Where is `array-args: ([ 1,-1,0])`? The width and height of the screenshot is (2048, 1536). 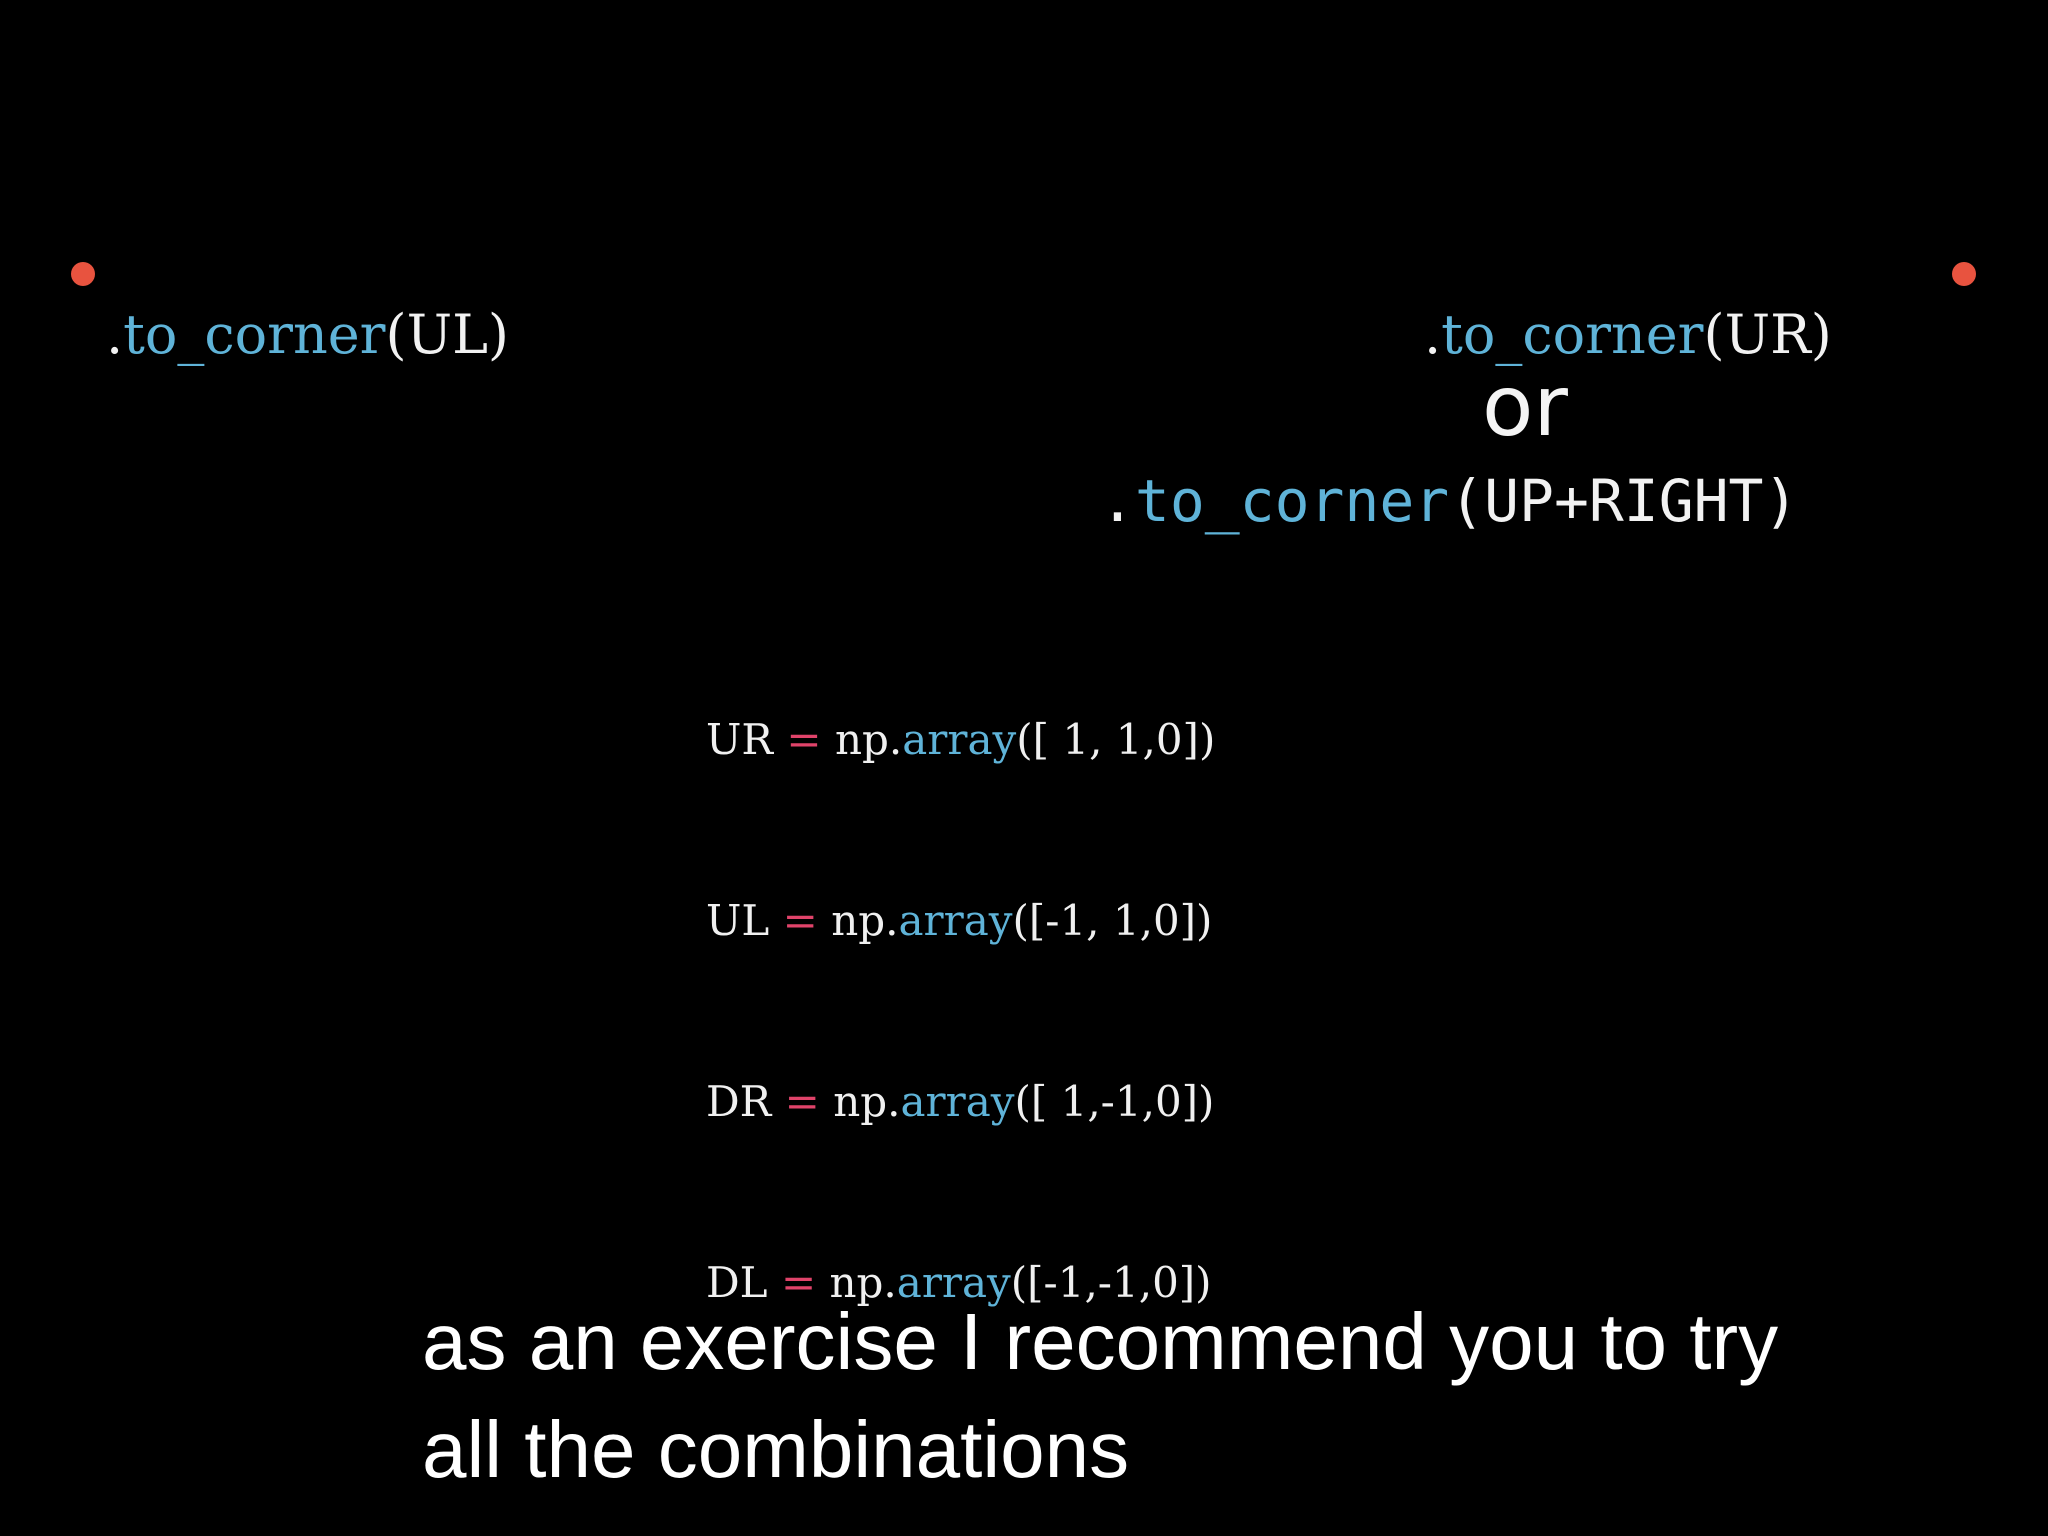
array-args: ([ 1,-1,0]) is located at coordinates (1114, 1101).